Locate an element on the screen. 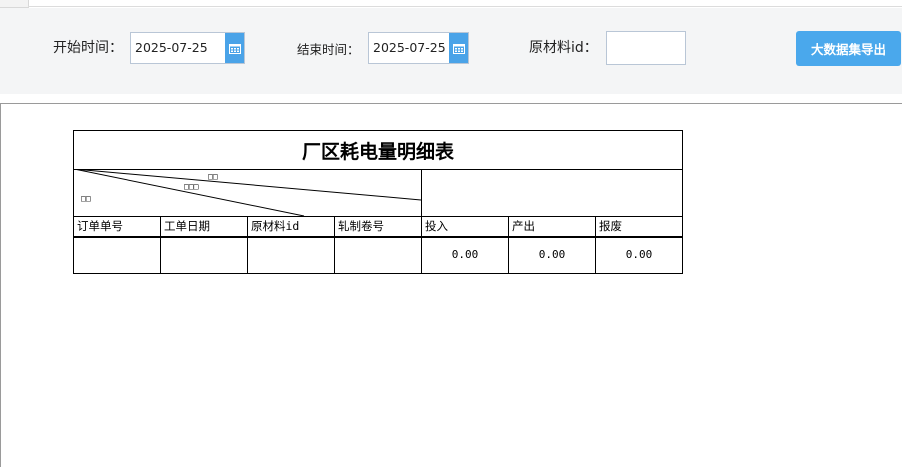 The height and width of the screenshot is (467, 902). col-order-no: 订单单号 is located at coordinates (117, 226).